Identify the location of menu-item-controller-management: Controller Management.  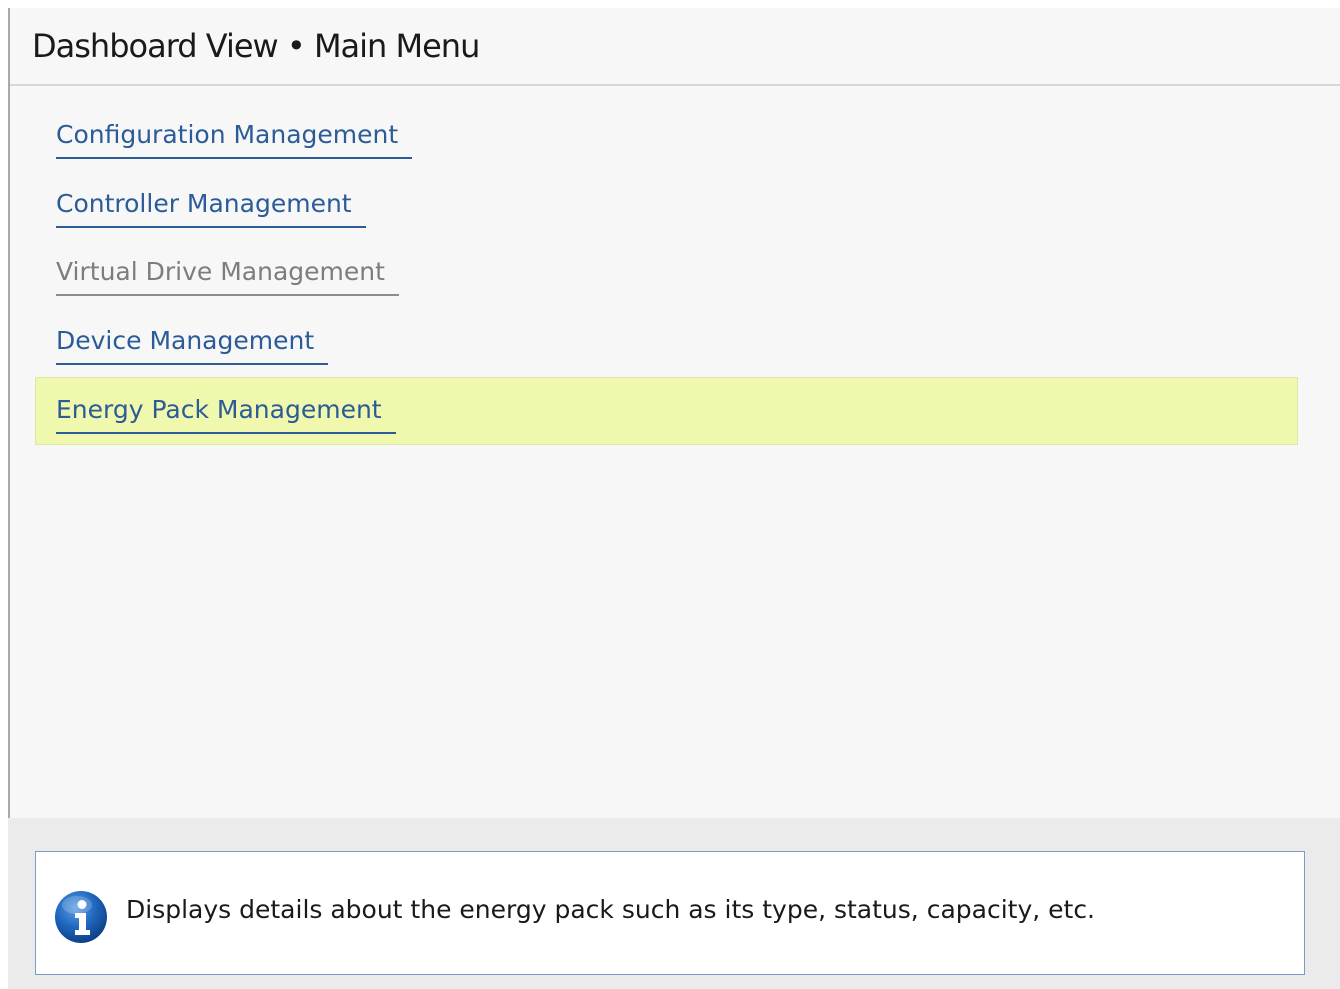
(666, 206).